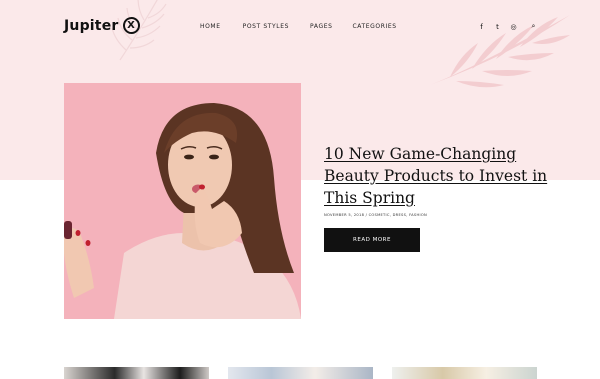  Describe the element at coordinates (91, 25) in the screenshot. I see `logo-text: Jupiter` at that location.